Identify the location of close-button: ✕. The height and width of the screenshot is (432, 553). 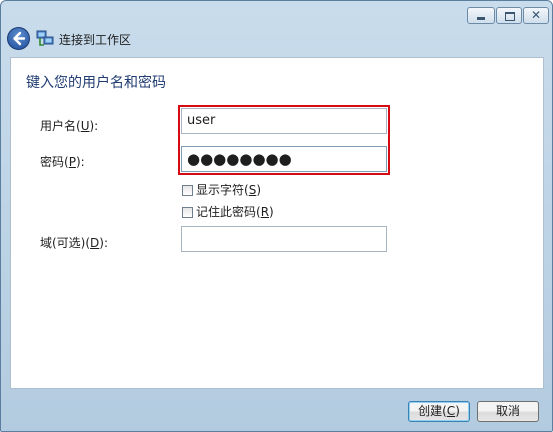
(536, 15).